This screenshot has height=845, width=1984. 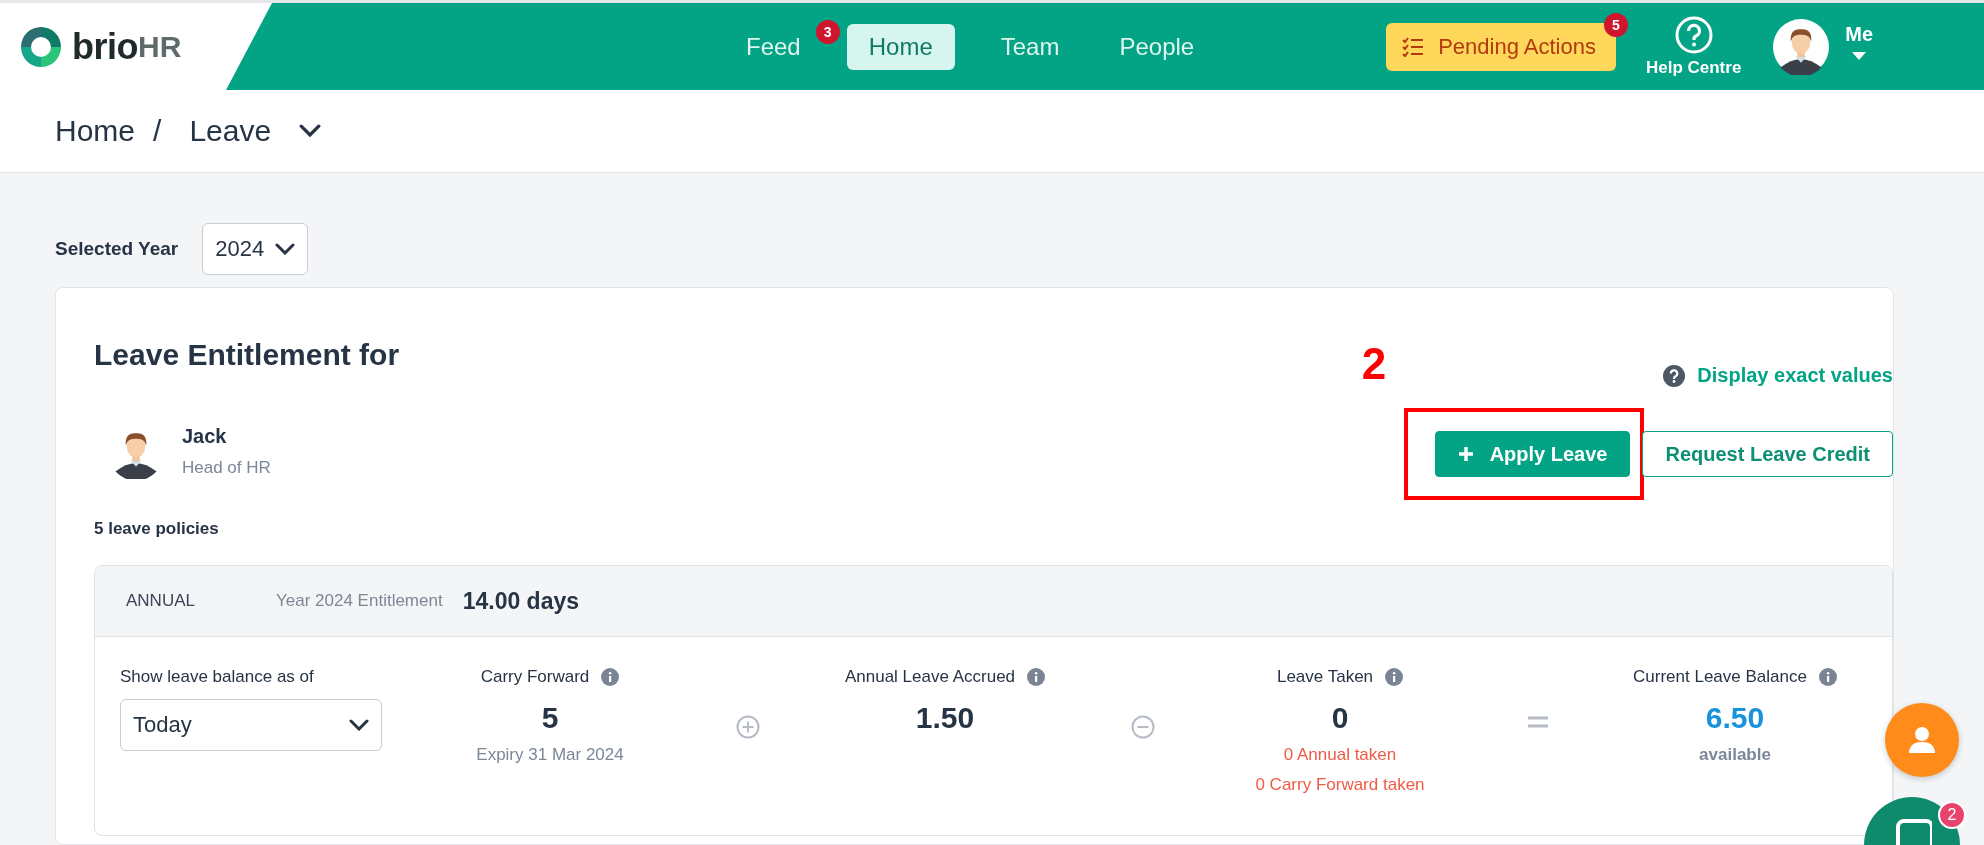 What do you see at coordinates (1465, 454) in the screenshot?
I see `plus-icon` at bounding box center [1465, 454].